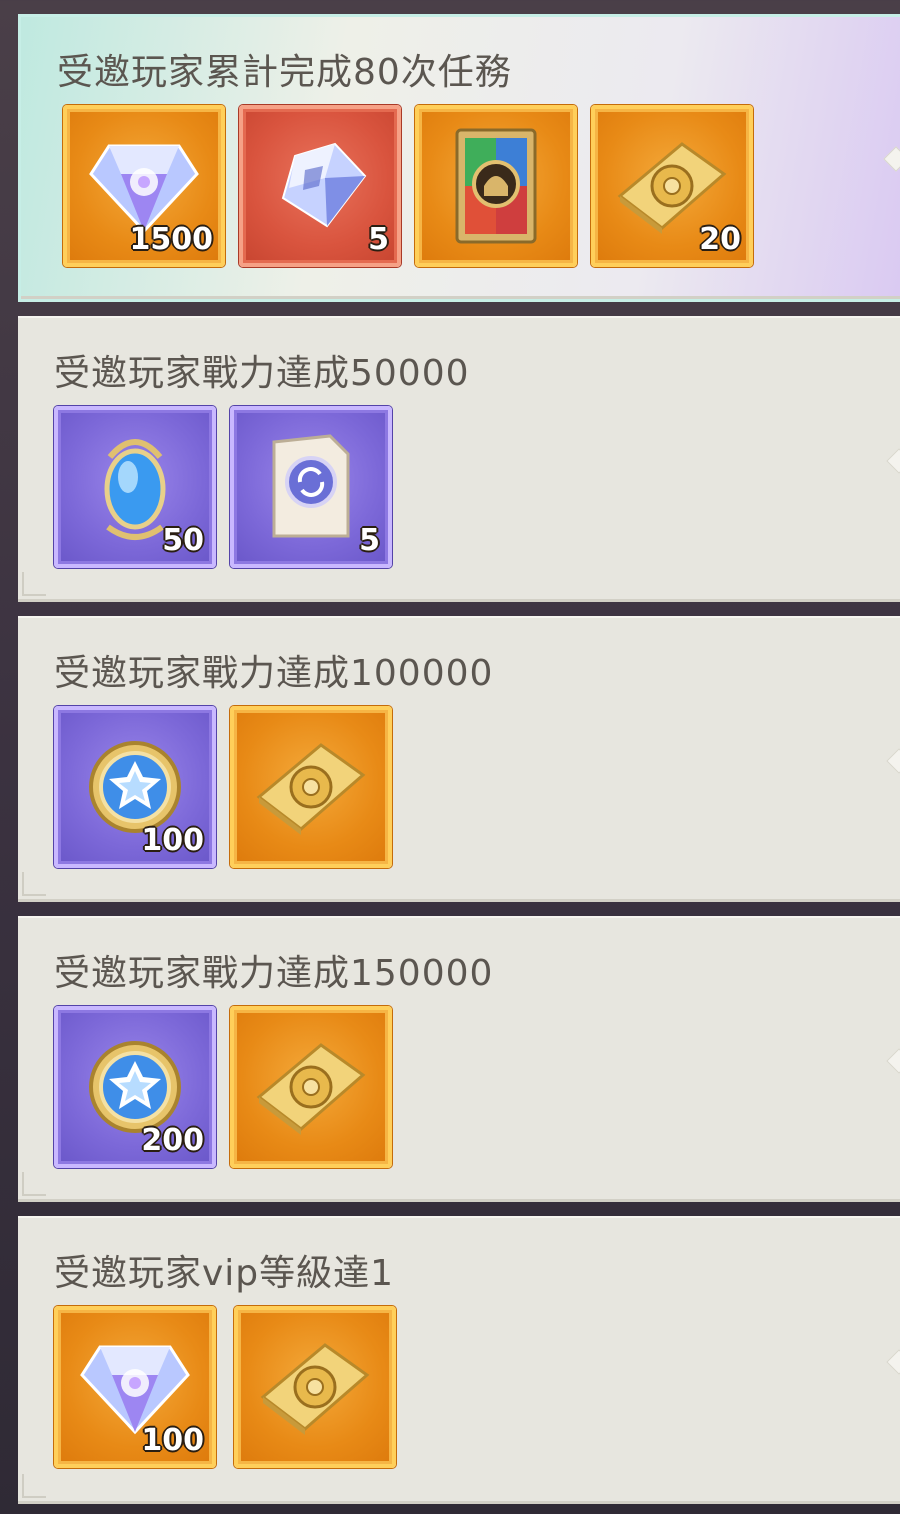 The height and width of the screenshot is (1514, 900). I want to click on reward-slot: 50, so click(135, 487).